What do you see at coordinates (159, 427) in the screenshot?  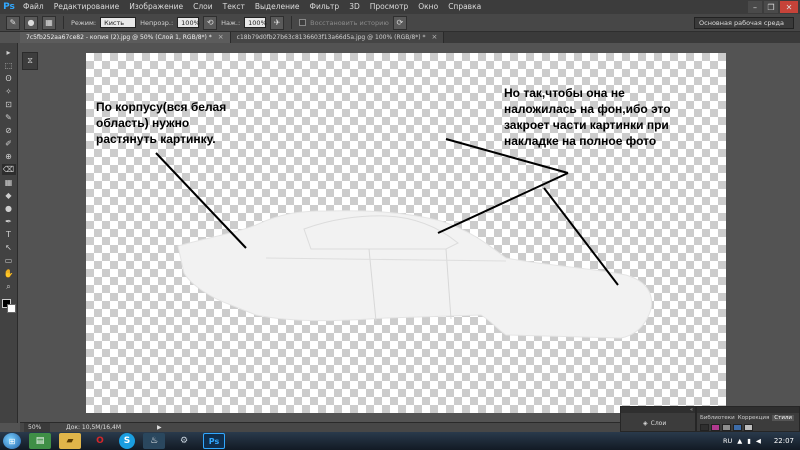 I see `status-menu-arrow-icon: ▶` at bounding box center [159, 427].